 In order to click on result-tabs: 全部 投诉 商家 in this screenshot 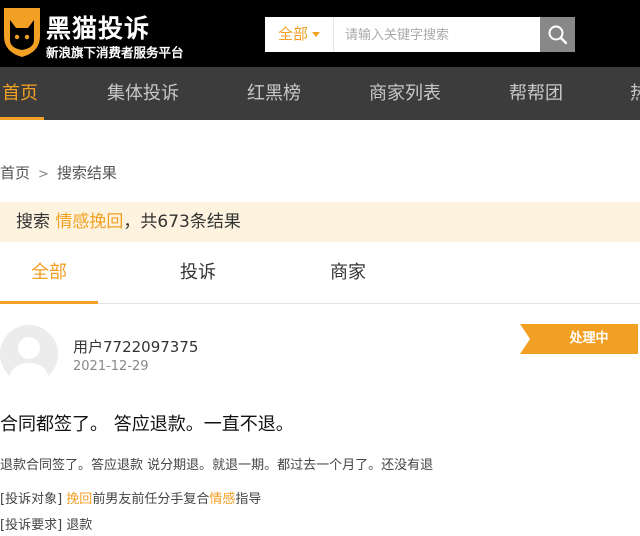, I will do `click(320, 273)`.